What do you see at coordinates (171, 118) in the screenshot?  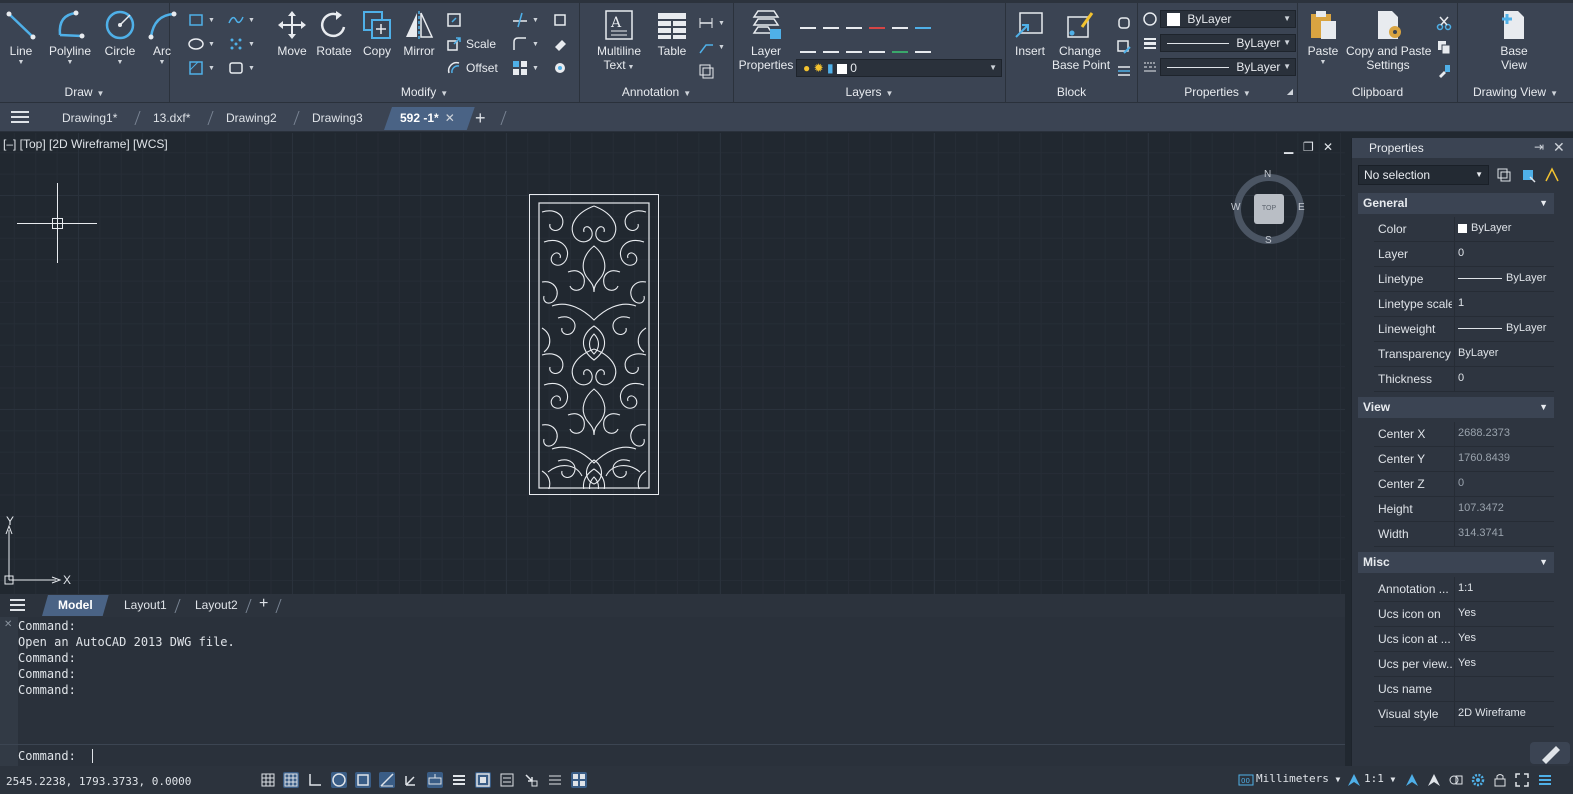 I see `tab-13-dxf: 13.dxf*` at bounding box center [171, 118].